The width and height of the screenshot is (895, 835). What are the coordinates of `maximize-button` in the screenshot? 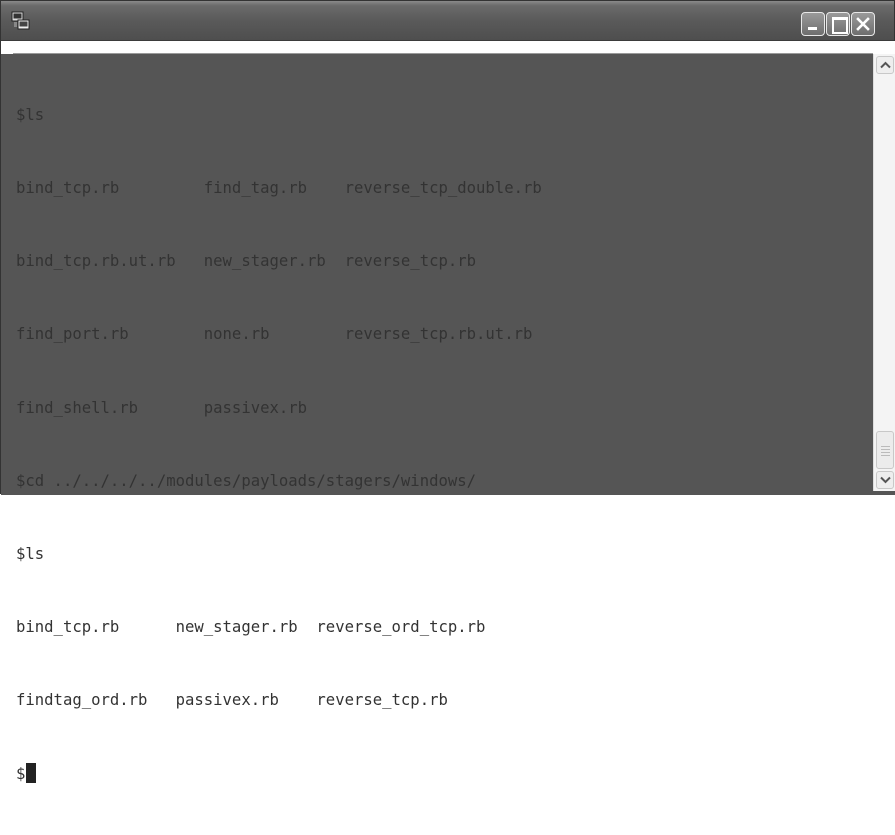 It's located at (838, 24).